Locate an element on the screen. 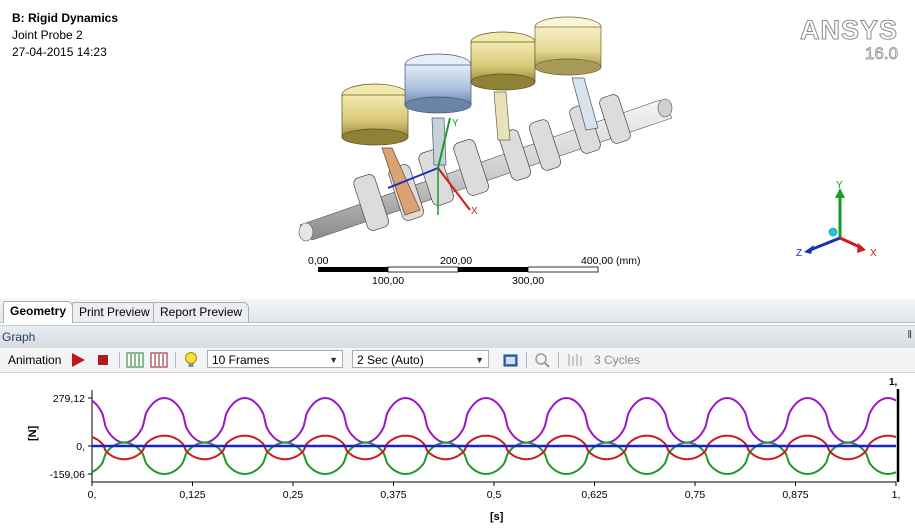 Image resolution: width=915 pixels, height=528 pixels. x-tick-label: 0, is located at coordinates (92, 495).